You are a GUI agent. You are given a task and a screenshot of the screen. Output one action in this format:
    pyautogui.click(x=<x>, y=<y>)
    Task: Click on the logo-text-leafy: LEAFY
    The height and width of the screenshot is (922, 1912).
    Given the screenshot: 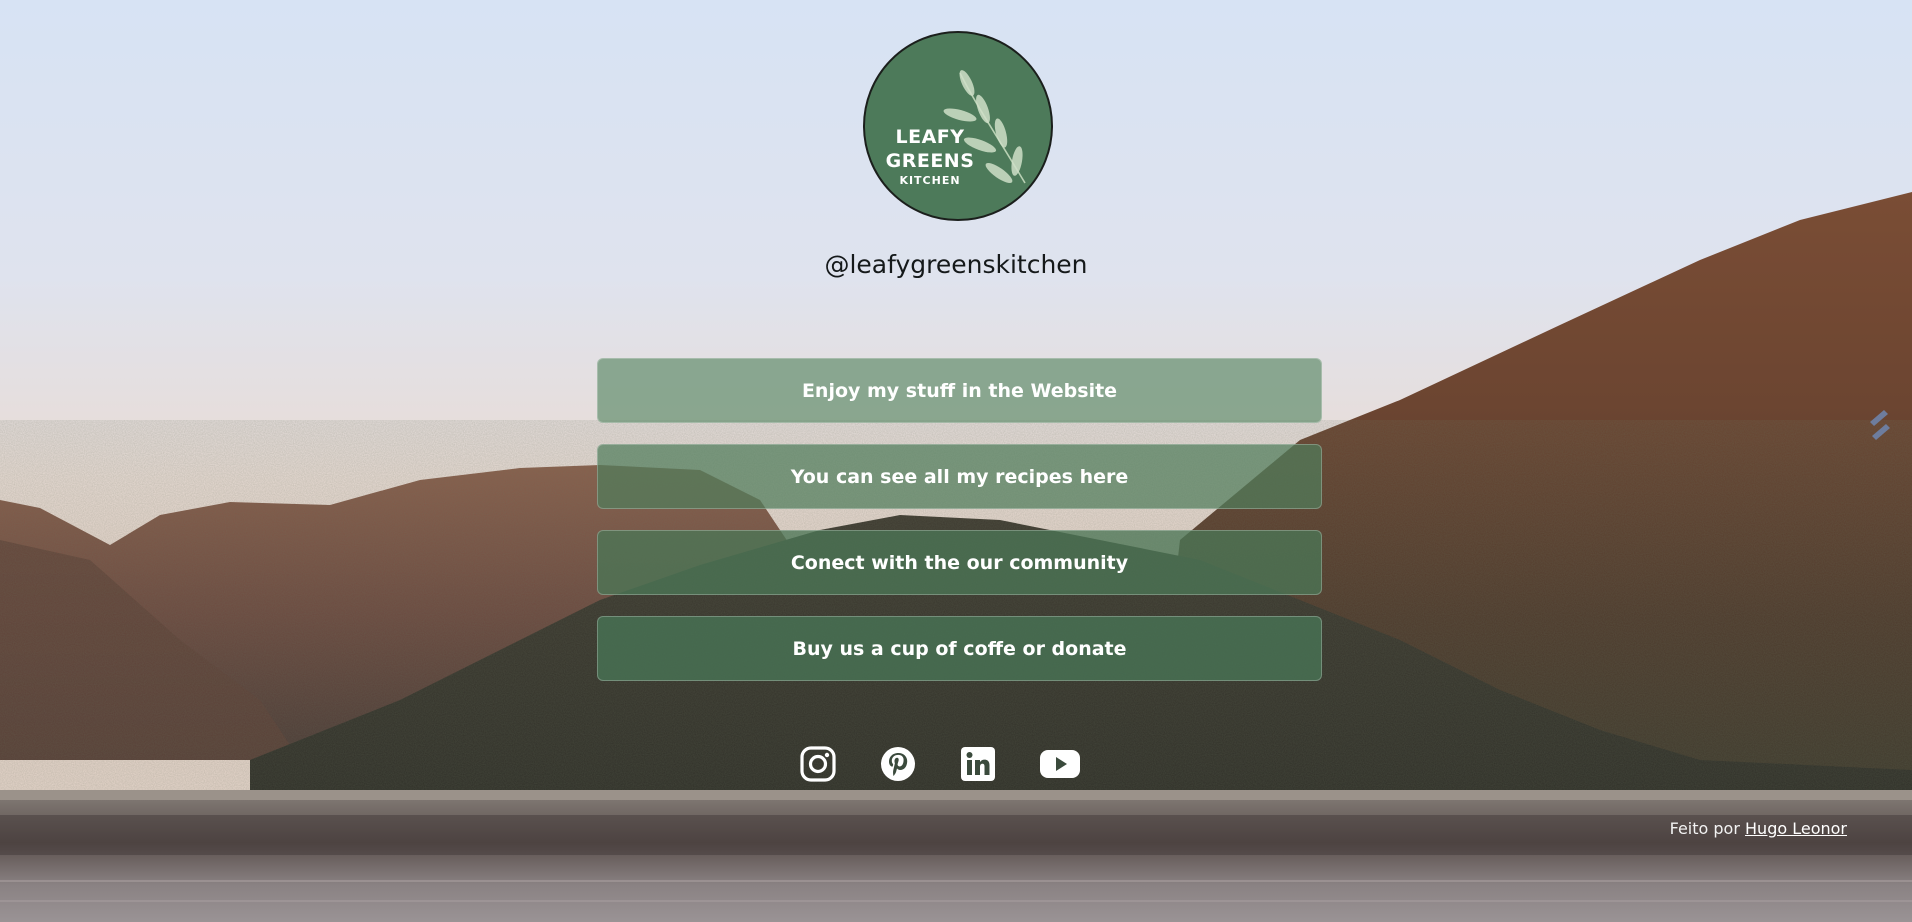 What is the action you would take?
    pyautogui.click(x=930, y=137)
    